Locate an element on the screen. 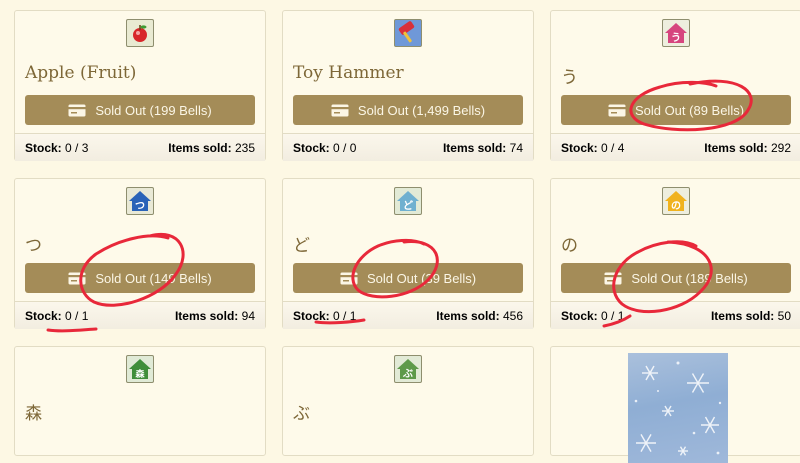 This screenshot has width=800, height=463. svg-text: 森 is located at coordinates (140, 374).